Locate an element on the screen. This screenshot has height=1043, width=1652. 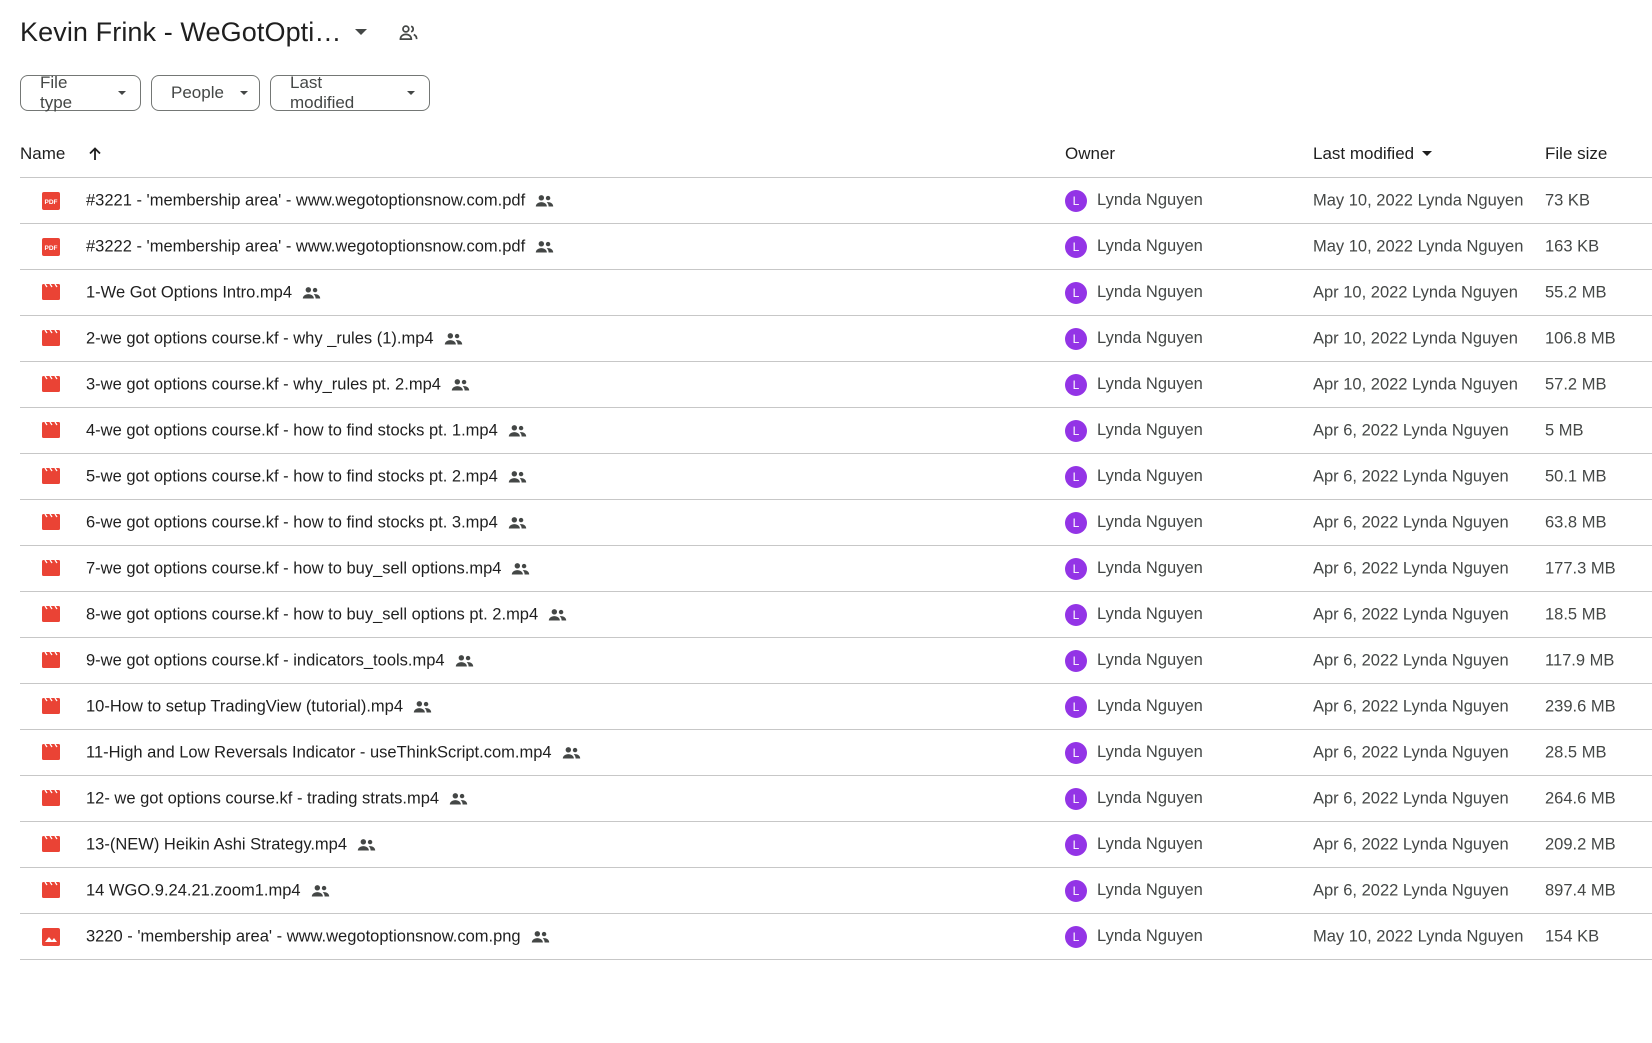
file-name: 14 WGO.9.24.21.zoom1.mp4 is located at coordinates (193, 890).